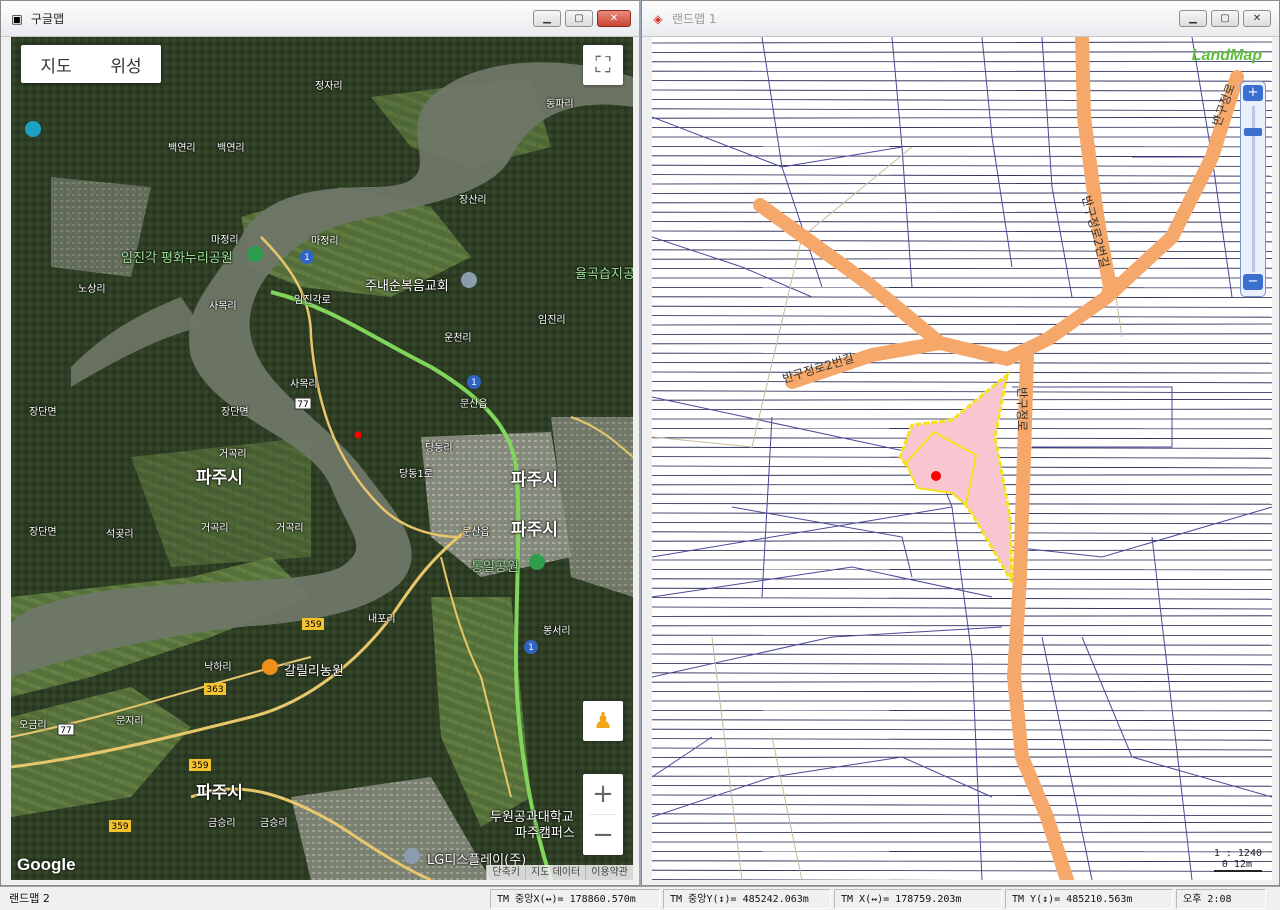 The width and height of the screenshot is (1280, 910). What do you see at coordinates (274, 823) in the screenshot?
I see `label-geumseungri-2: 금승리` at bounding box center [274, 823].